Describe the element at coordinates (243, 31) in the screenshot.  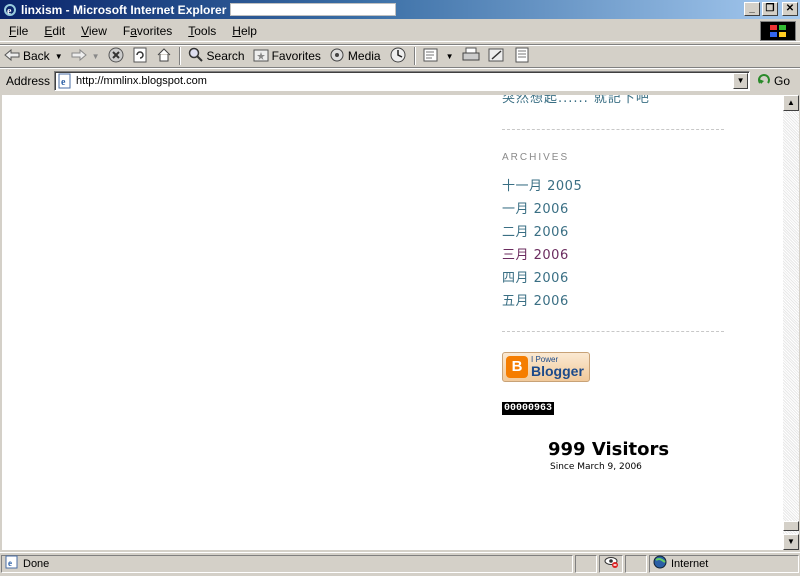
I see `menu-help: Help` at that location.